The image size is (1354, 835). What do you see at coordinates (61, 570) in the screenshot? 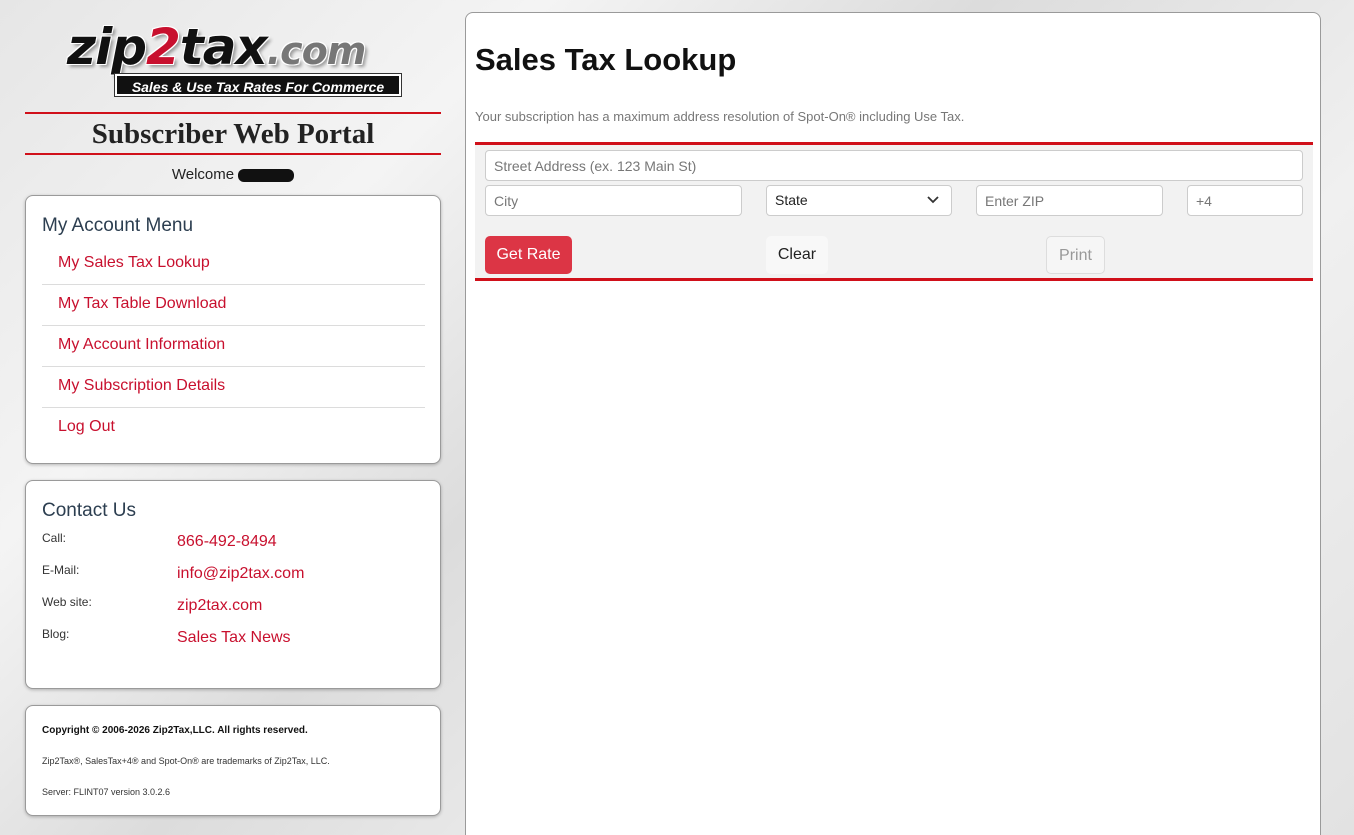
I see `contact-label: E-Mail:` at bounding box center [61, 570].